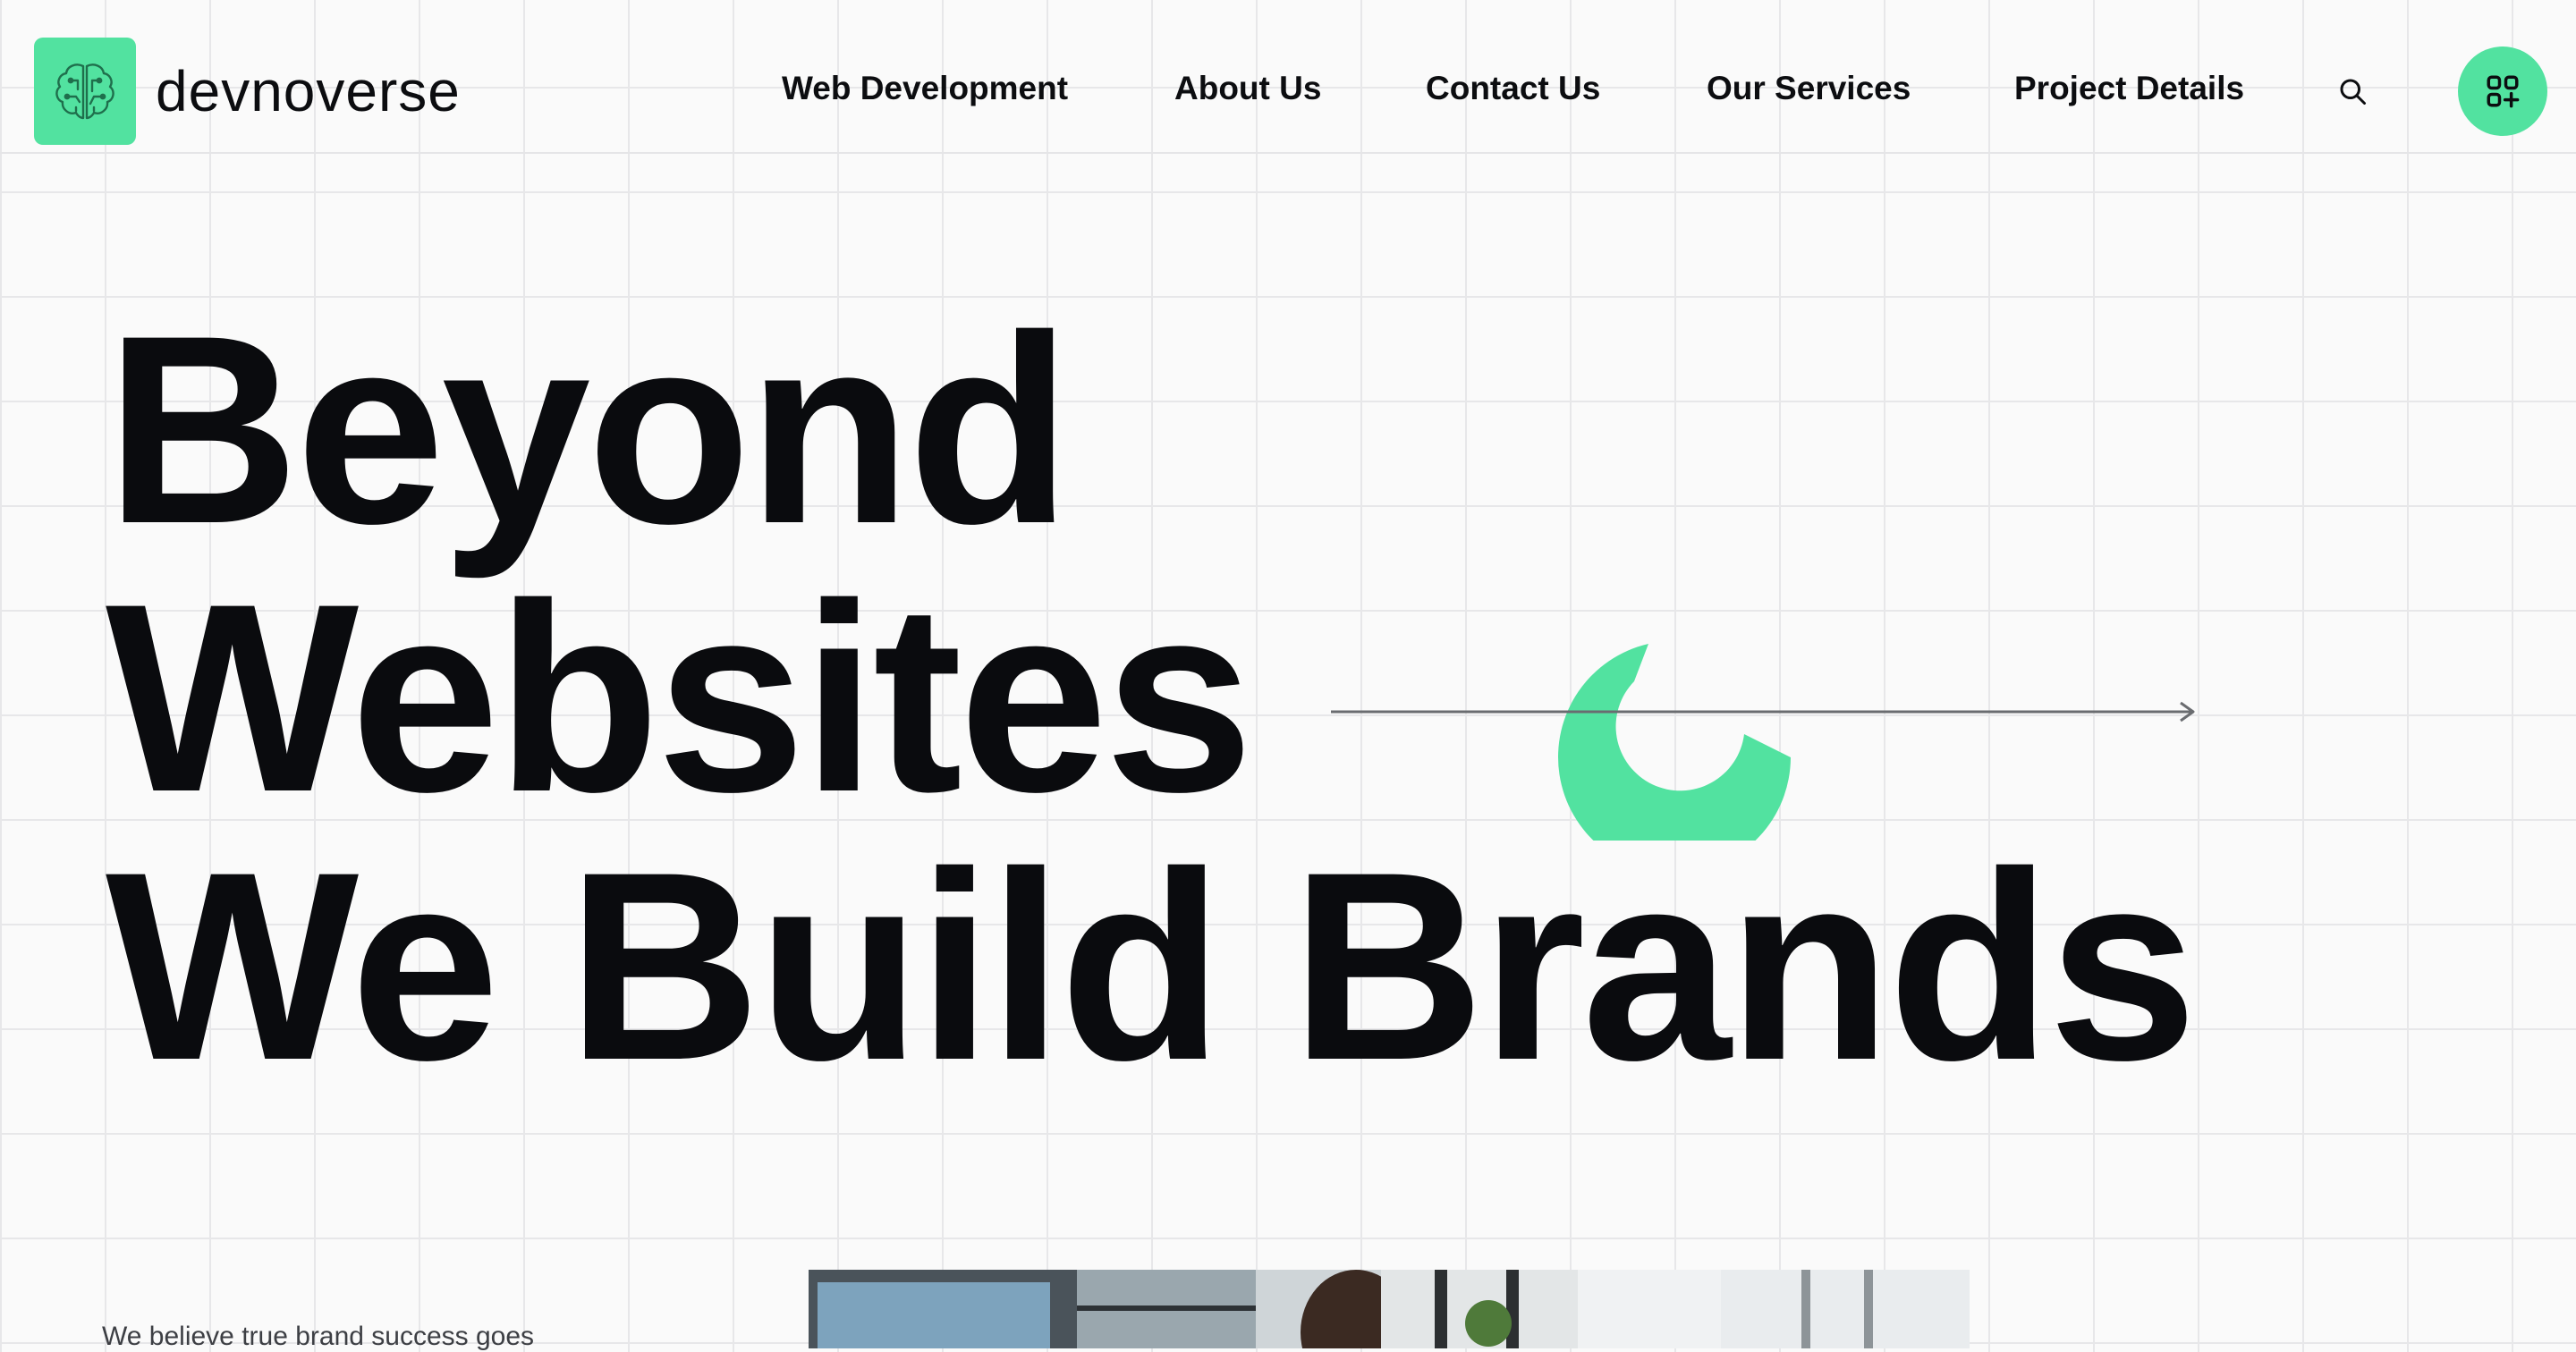  Describe the element at coordinates (1674, 742) in the screenshot. I see `accent-arc-shape` at that location.